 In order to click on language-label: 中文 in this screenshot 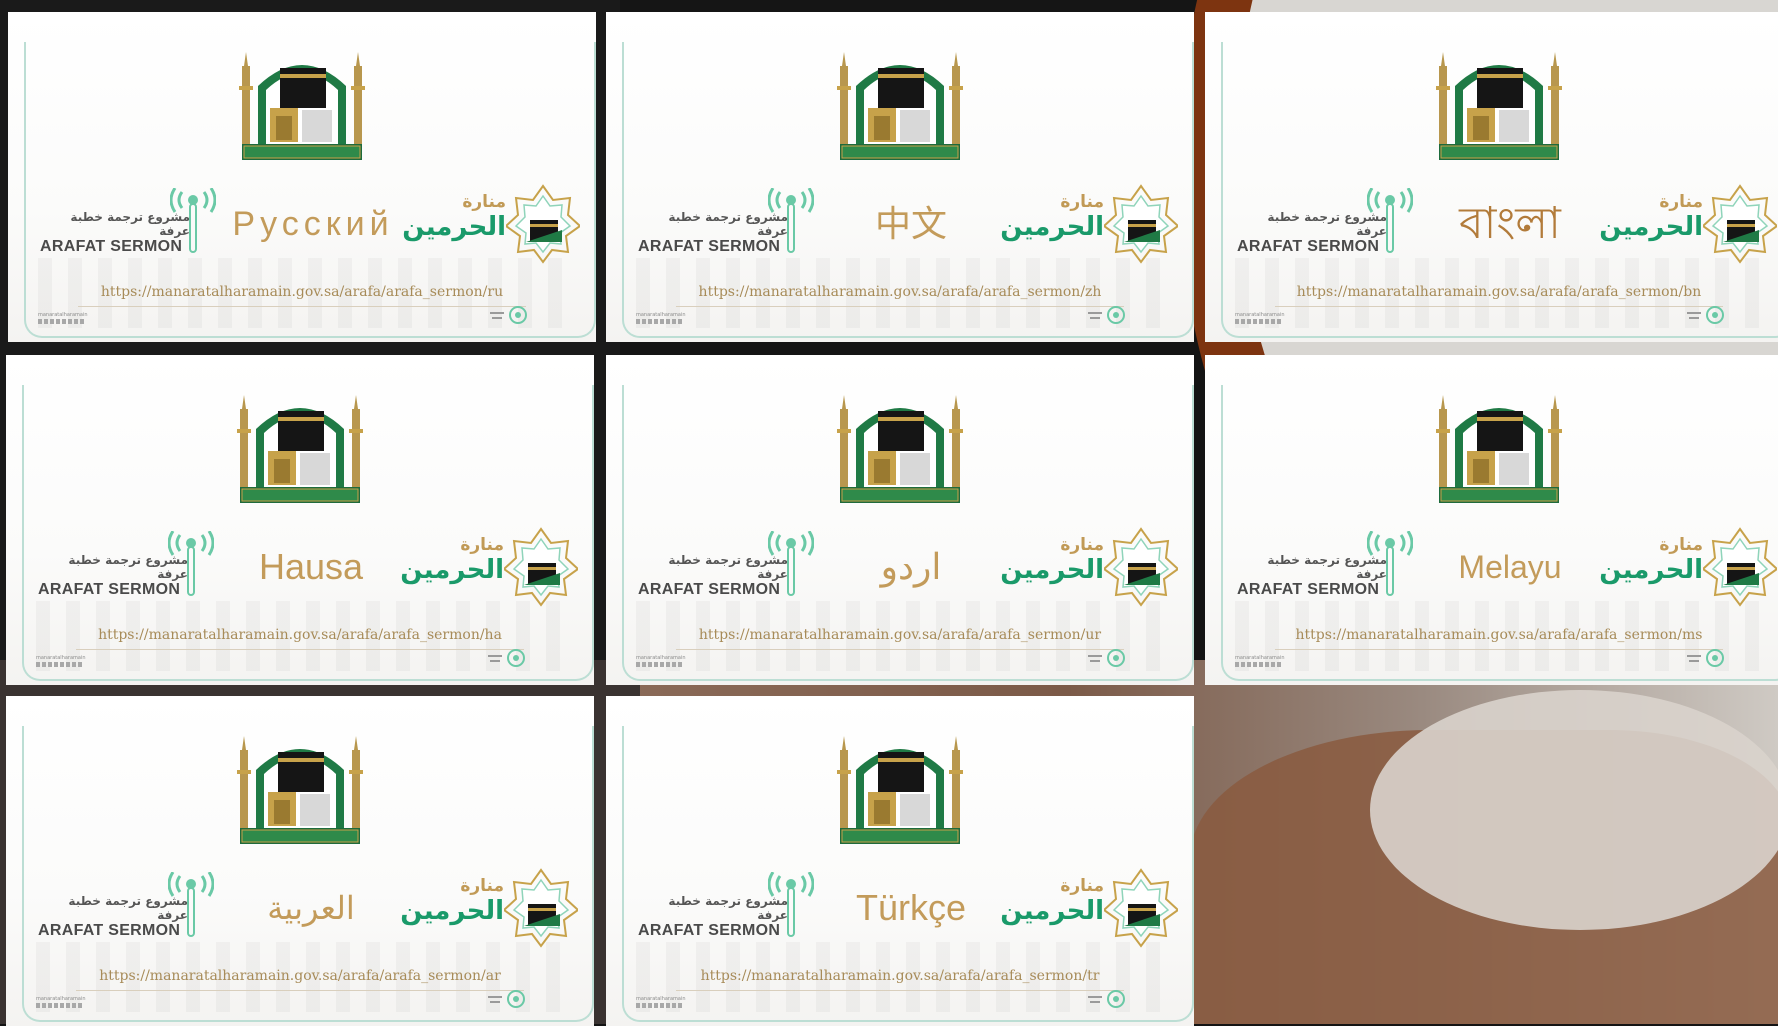, I will do `click(910, 223)`.